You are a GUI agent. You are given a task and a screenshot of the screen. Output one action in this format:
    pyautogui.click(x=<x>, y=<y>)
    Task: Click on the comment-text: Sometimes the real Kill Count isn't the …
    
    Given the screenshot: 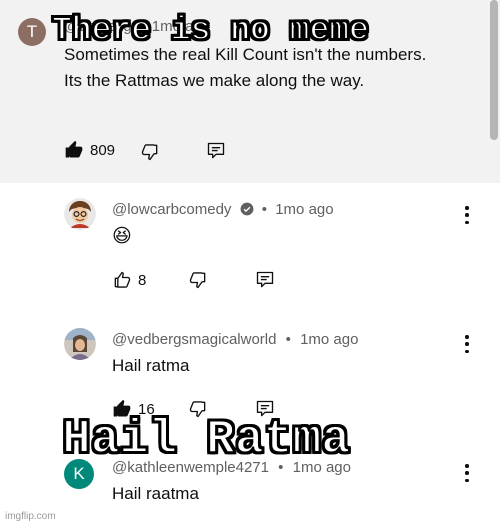 What is the action you would take?
    pyautogui.click(x=245, y=67)
    